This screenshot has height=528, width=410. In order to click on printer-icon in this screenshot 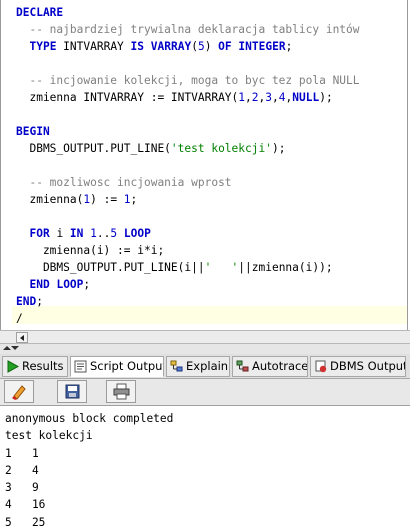, I will do `click(121, 391)`.